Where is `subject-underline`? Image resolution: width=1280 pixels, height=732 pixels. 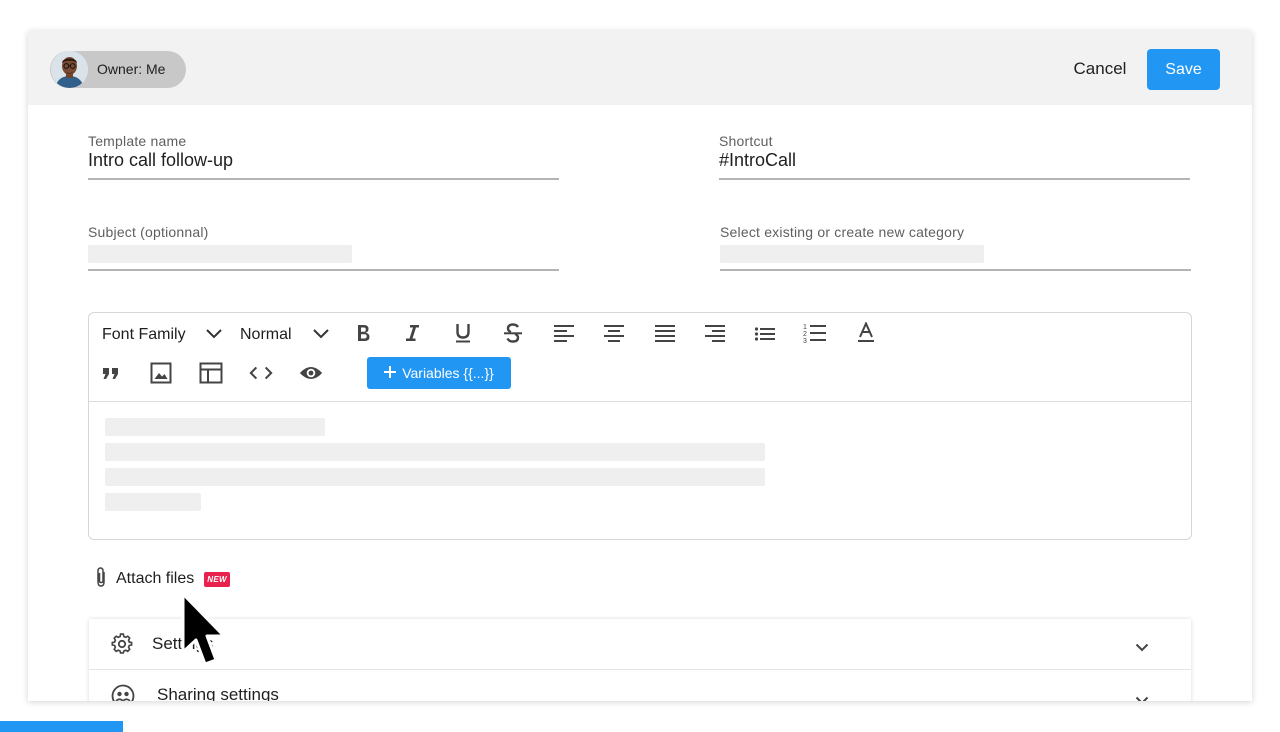
subject-underline is located at coordinates (323, 270).